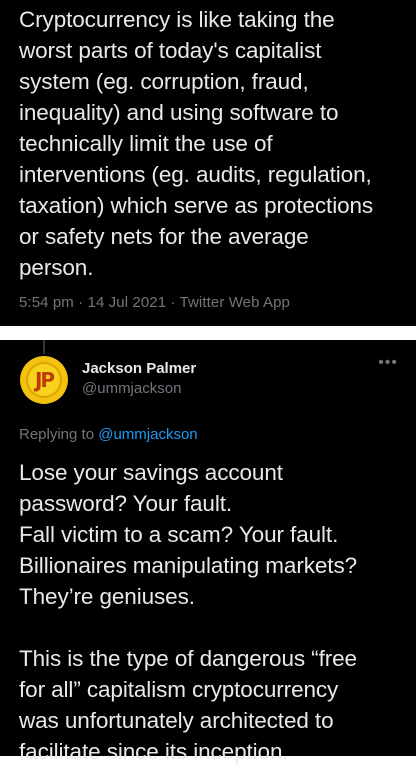 The width and height of the screenshot is (416, 767). What do you see at coordinates (147, 434) in the screenshot?
I see `replying-to-handle-link: @ummjackson` at bounding box center [147, 434].